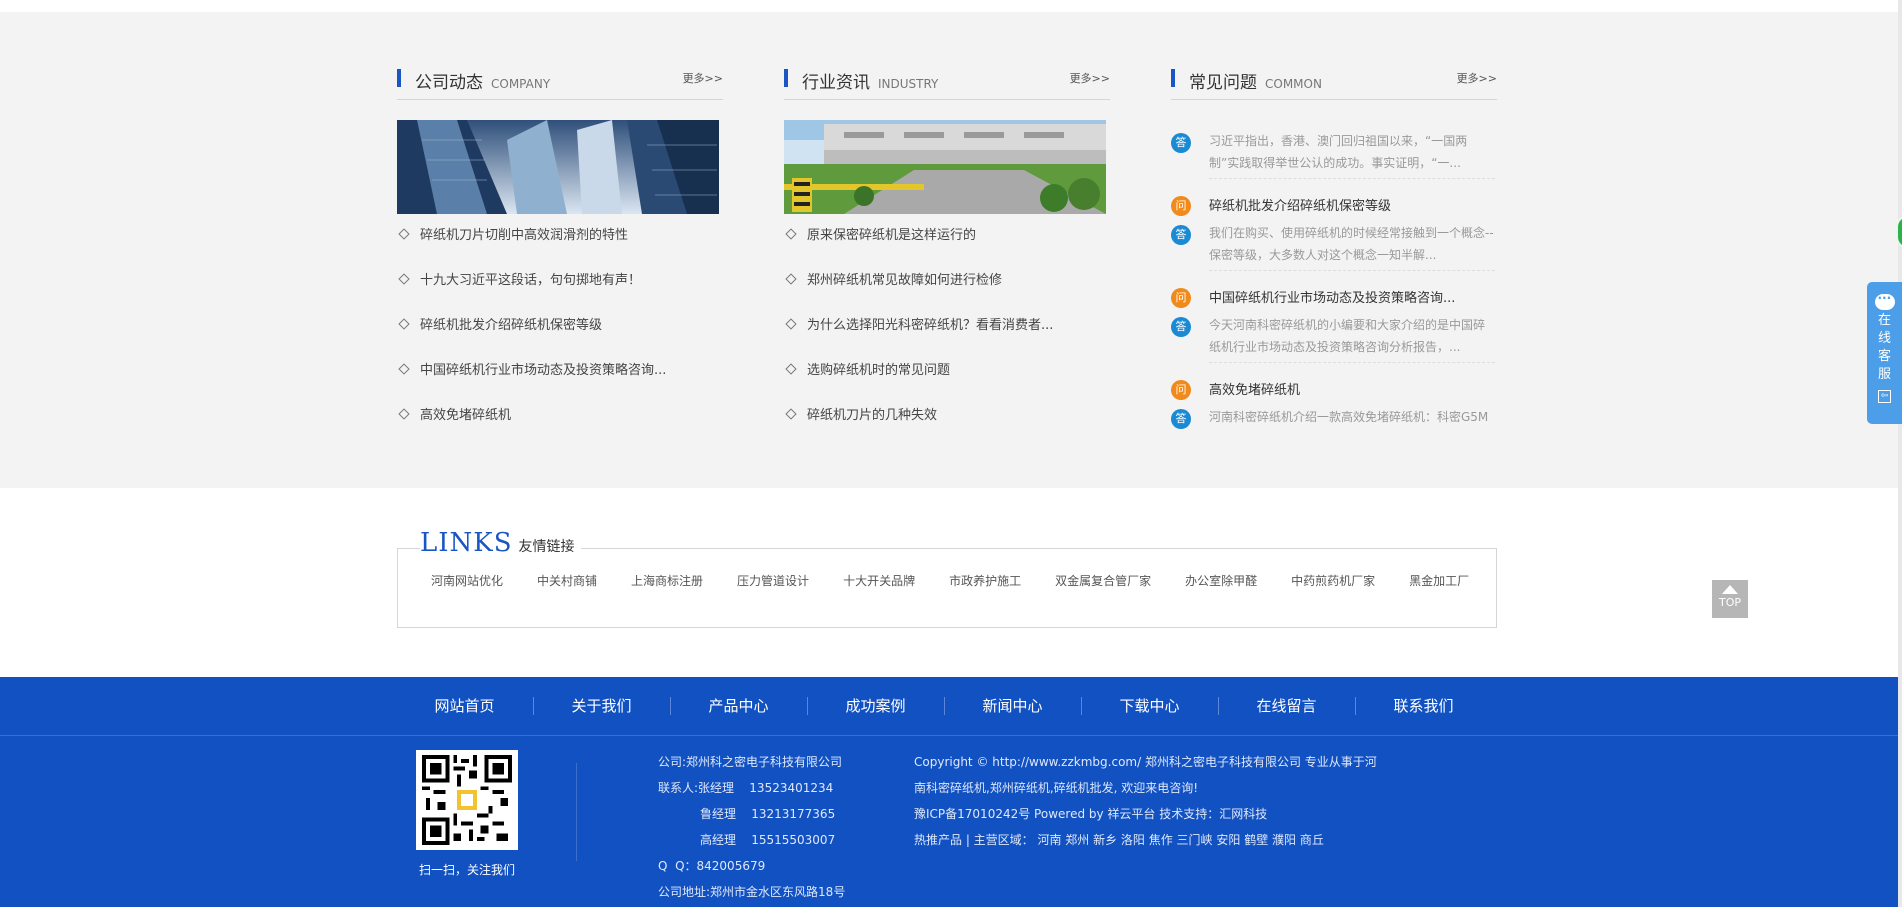 The height and width of the screenshot is (907, 1902). What do you see at coordinates (1334, 390) in the screenshot?
I see `faq-question: 问 高效免堵碎纸机` at bounding box center [1334, 390].